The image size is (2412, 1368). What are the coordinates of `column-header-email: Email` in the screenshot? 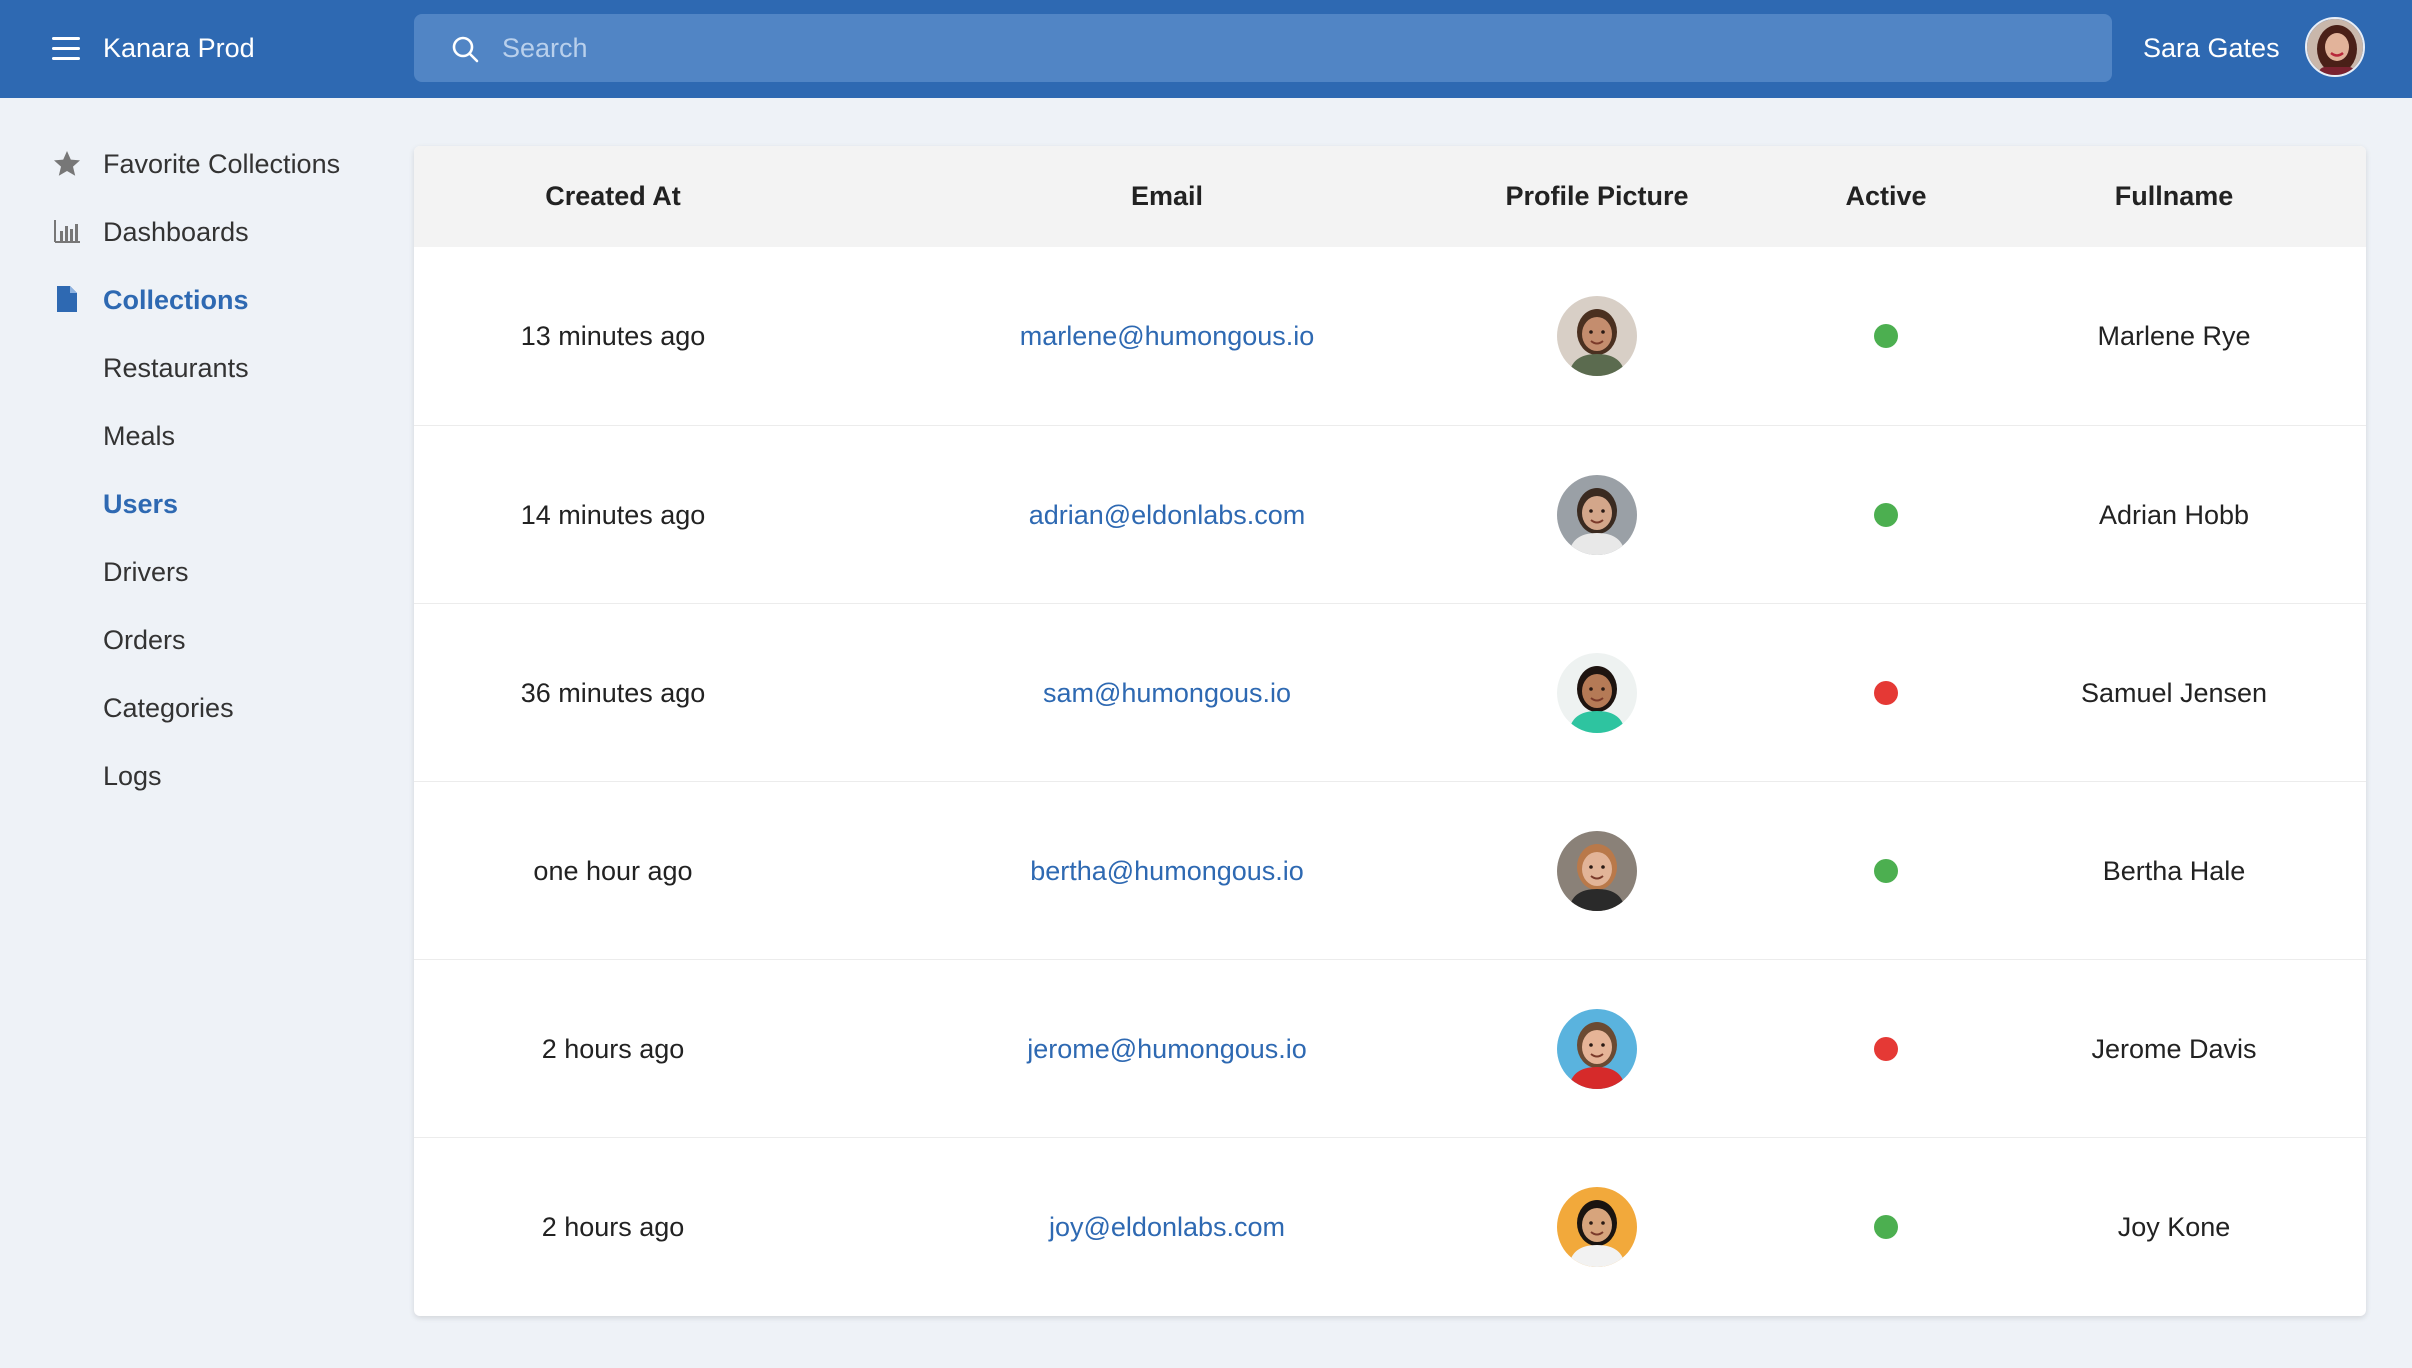 It's located at (1167, 196).